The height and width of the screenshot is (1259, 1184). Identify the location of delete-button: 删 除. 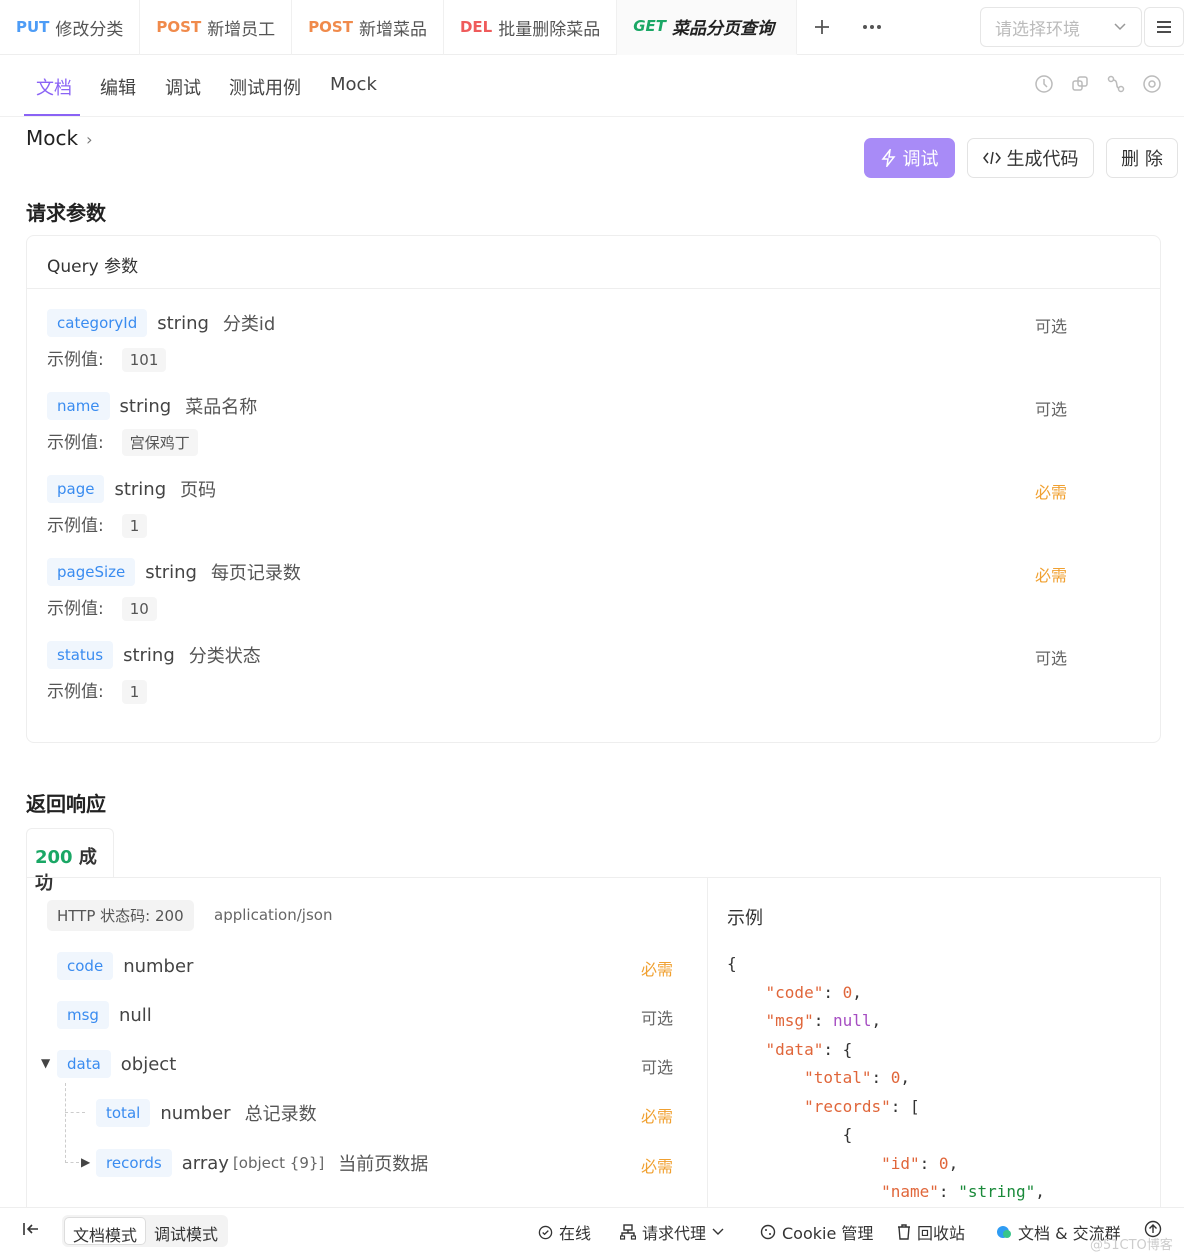
(1142, 158).